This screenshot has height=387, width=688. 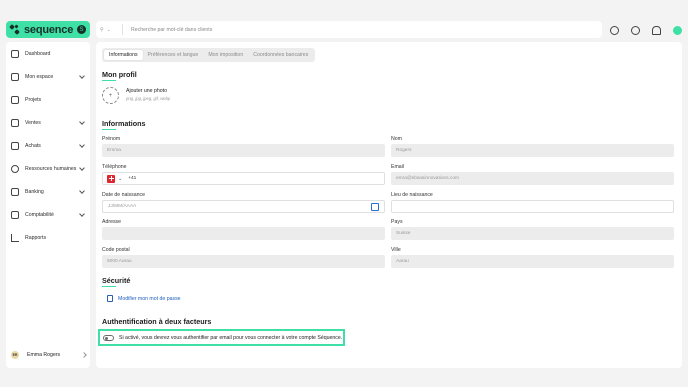 What do you see at coordinates (243, 150) in the screenshot?
I see `prenom-field: Emma` at bounding box center [243, 150].